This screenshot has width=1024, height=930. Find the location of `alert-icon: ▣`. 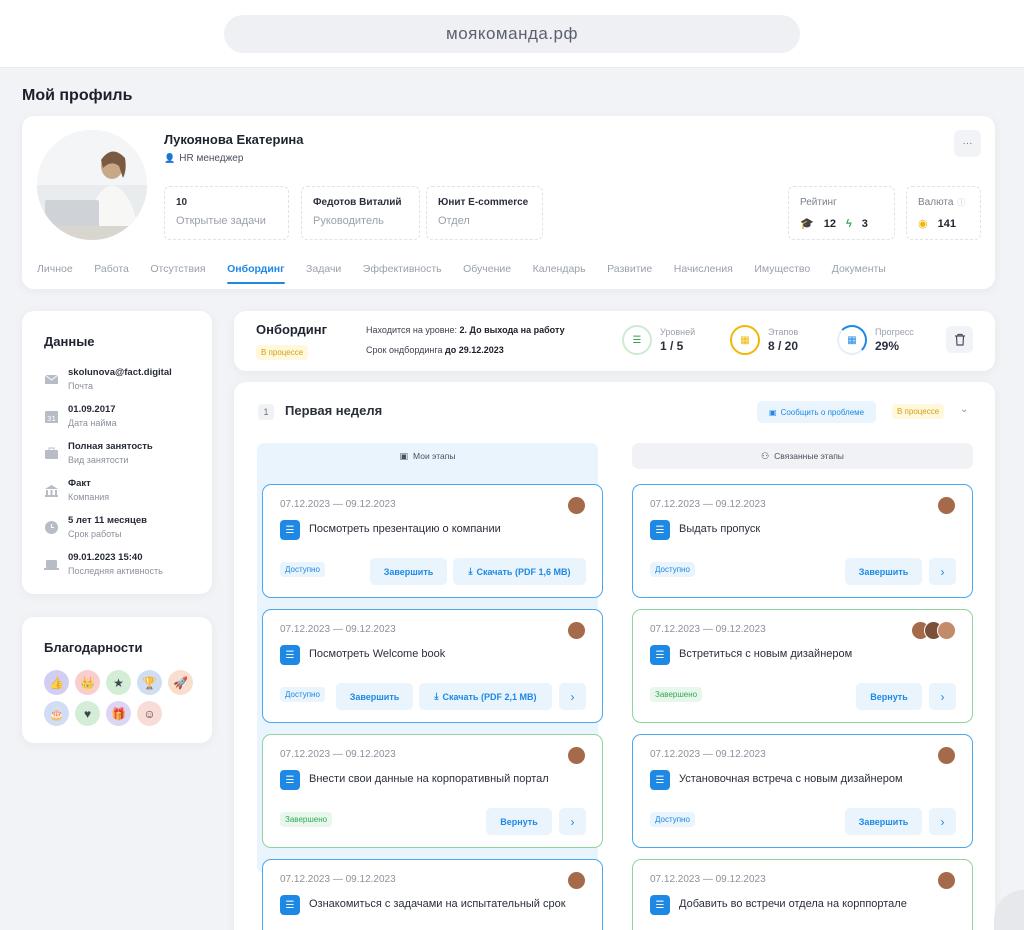

alert-icon: ▣ is located at coordinates (773, 412).